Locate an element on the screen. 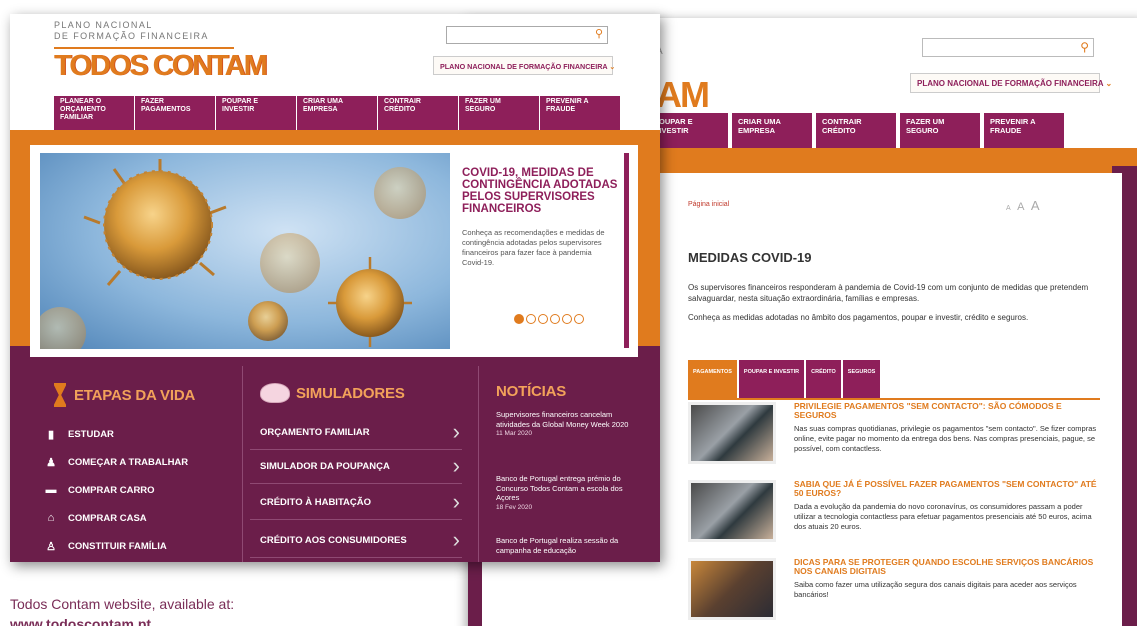 The height and width of the screenshot is (626, 1137). etapas-heading: ETAPAS DA VIDA is located at coordinates (124, 395).